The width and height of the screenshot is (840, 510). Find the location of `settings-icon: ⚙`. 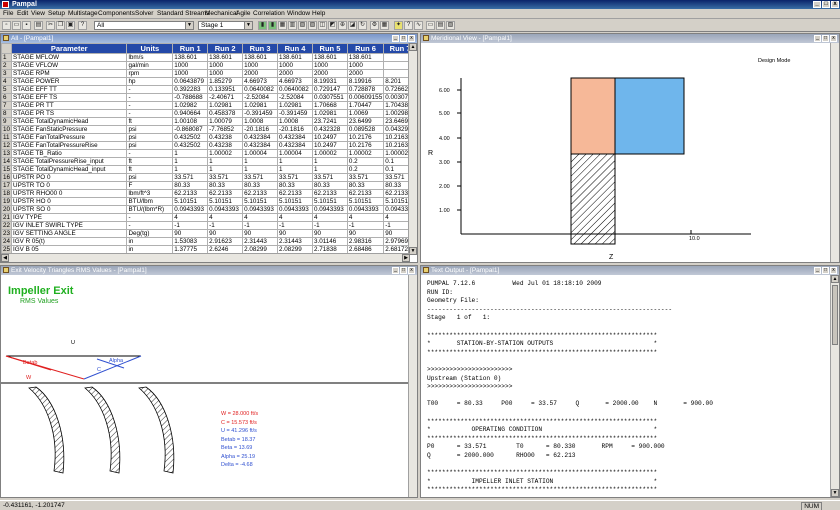

settings-icon: ⚙ is located at coordinates (374, 25).